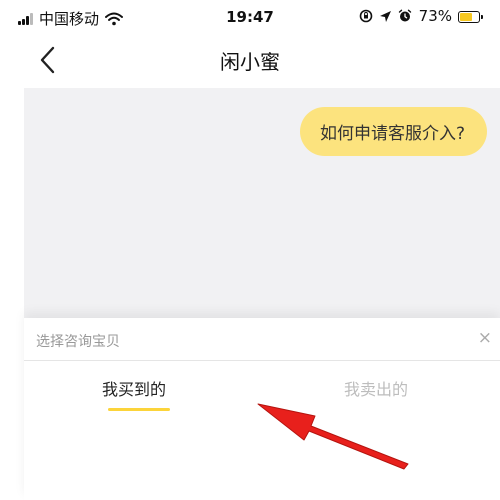 The height and width of the screenshot is (500, 500). Describe the element at coordinates (134, 388) in the screenshot. I see `tab-bought: 我买到的` at that location.